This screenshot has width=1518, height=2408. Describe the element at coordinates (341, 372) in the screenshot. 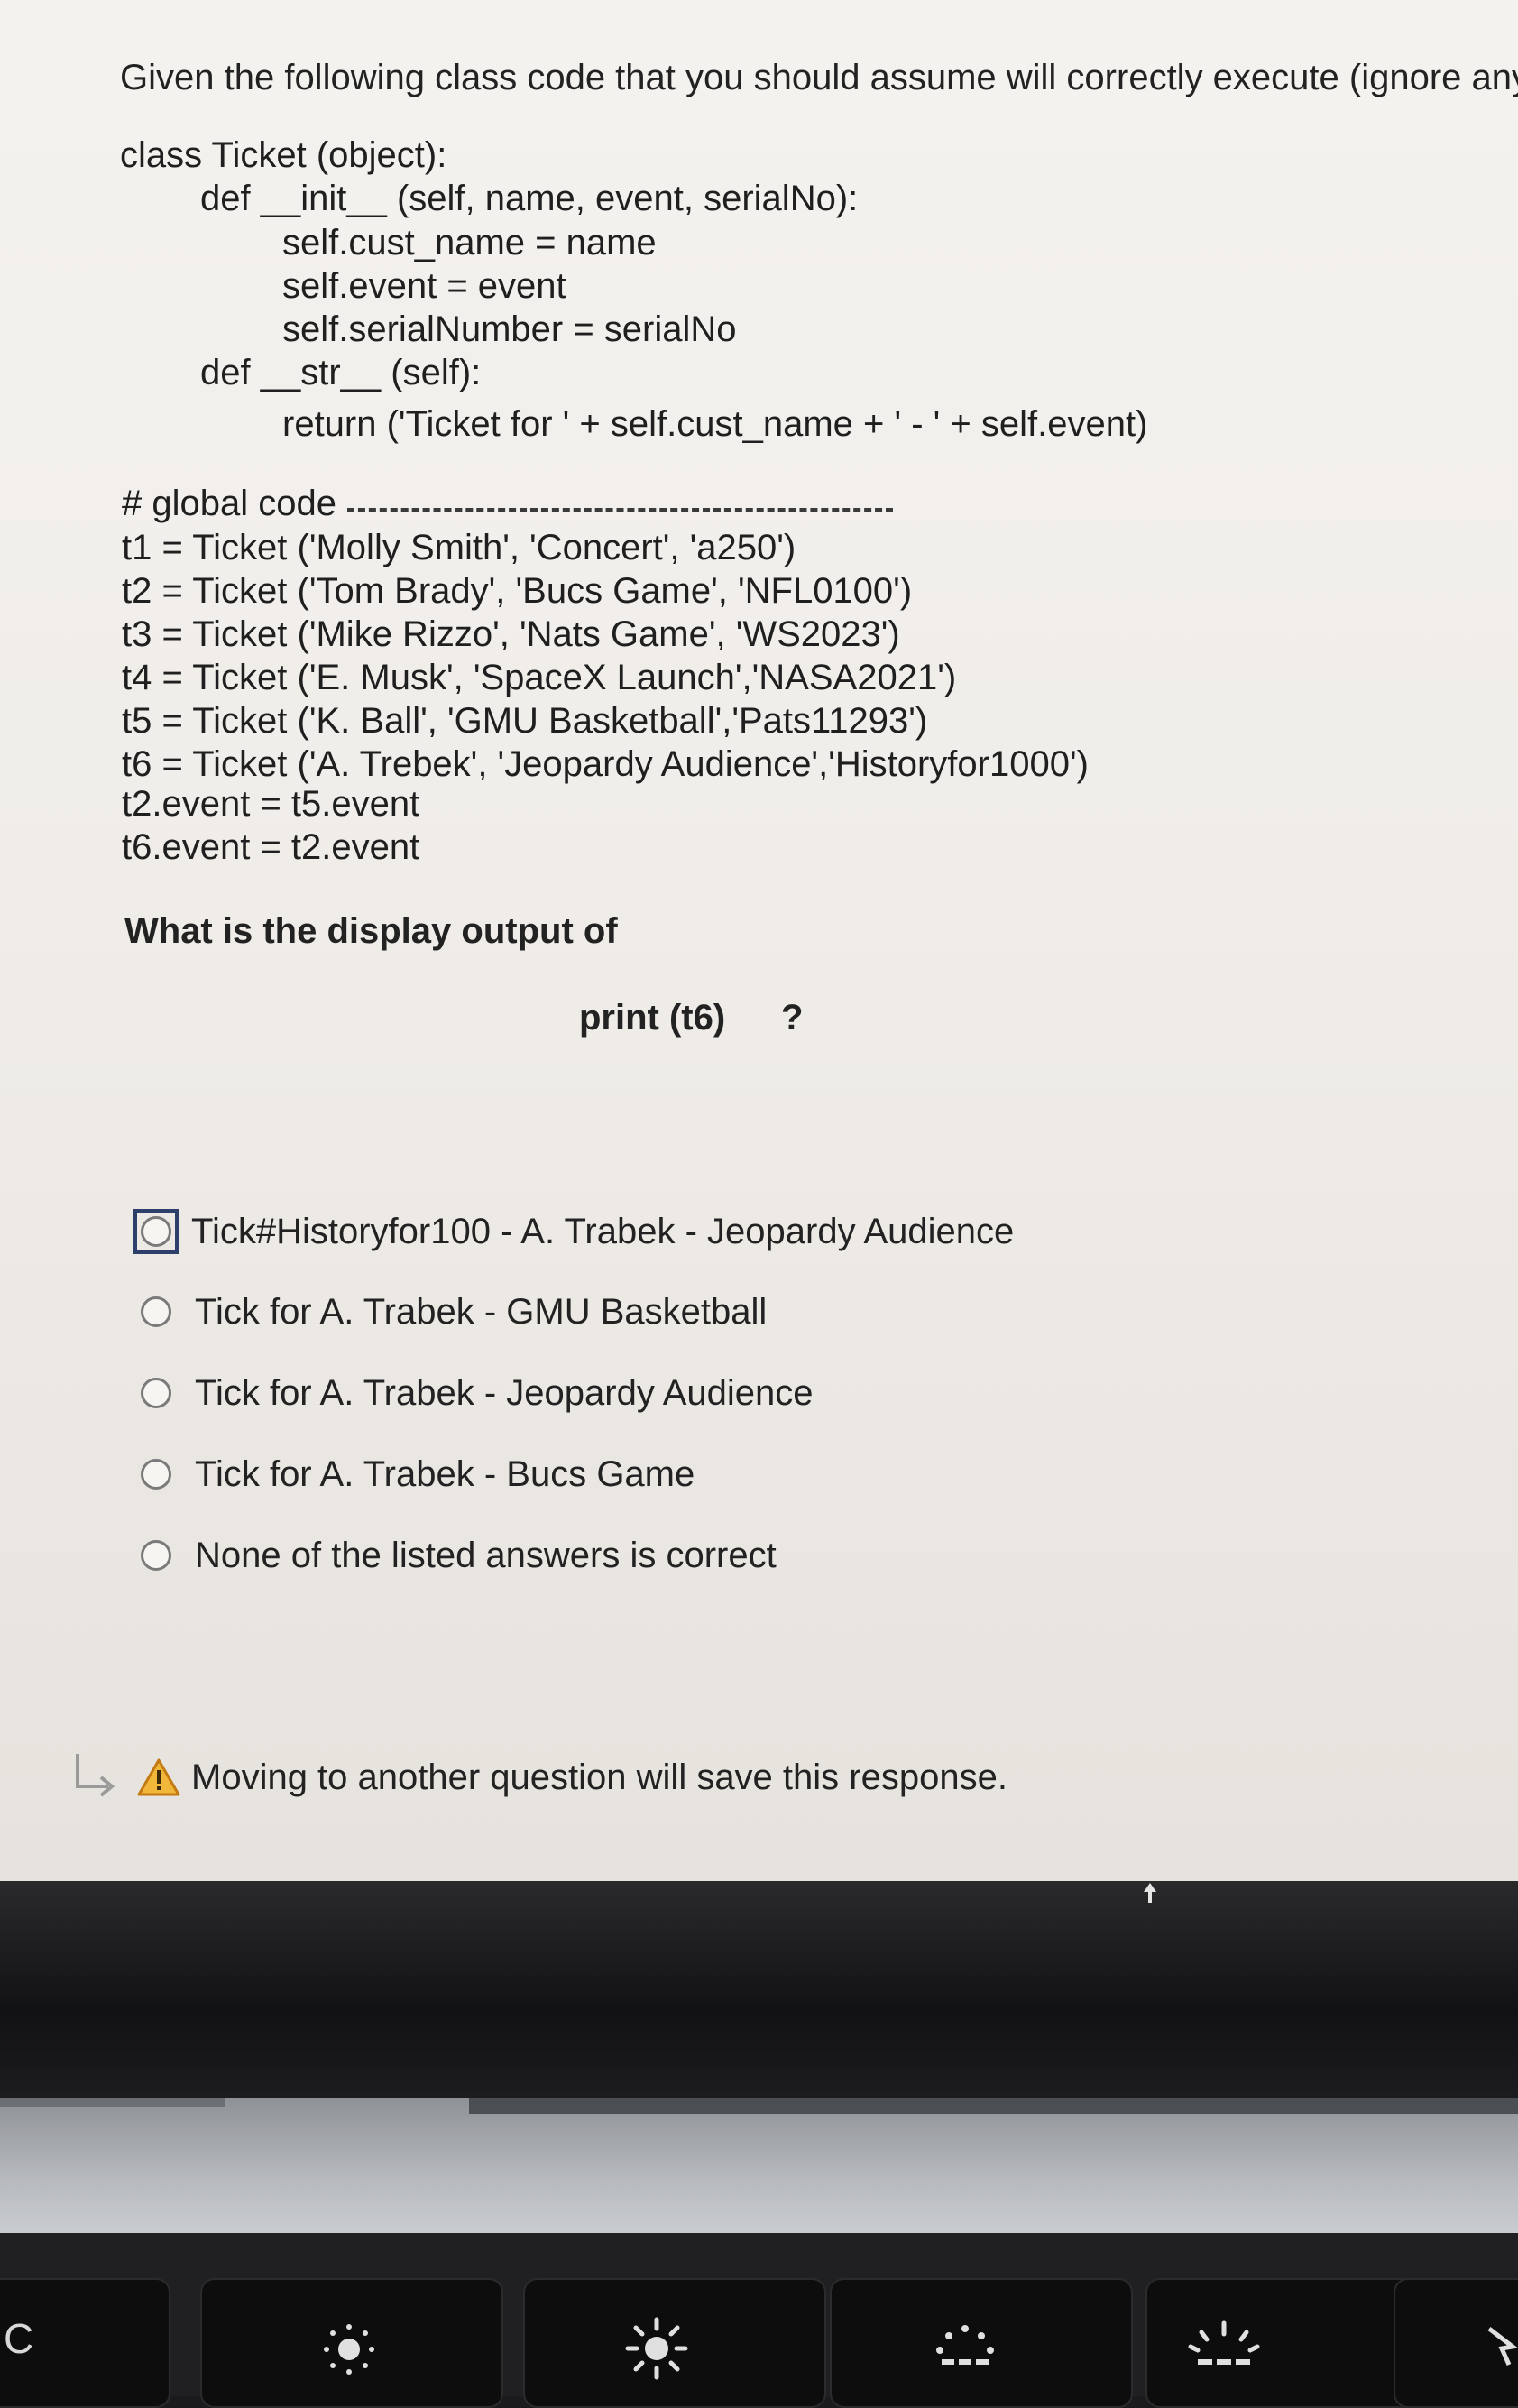

I see `code-line-str: def __str__ (self):` at that location.